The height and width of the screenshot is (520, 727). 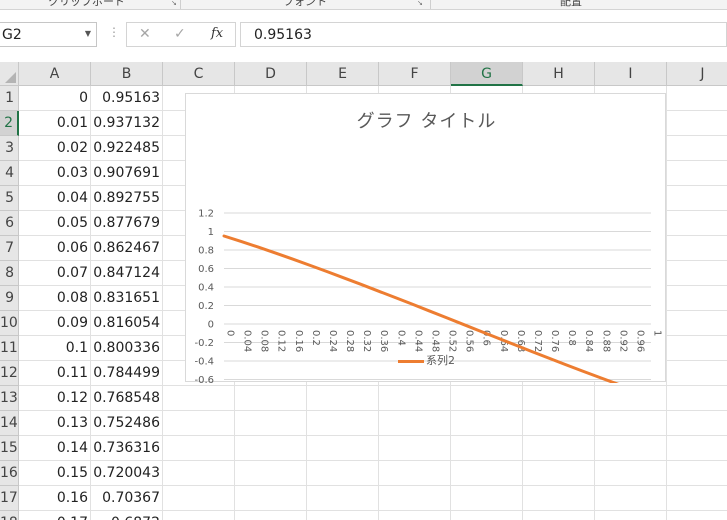 What do you see at coordinates (127, 273) in the screenshot?
I see `cell-b8: 0.847124` at bounding box center [127, 273].